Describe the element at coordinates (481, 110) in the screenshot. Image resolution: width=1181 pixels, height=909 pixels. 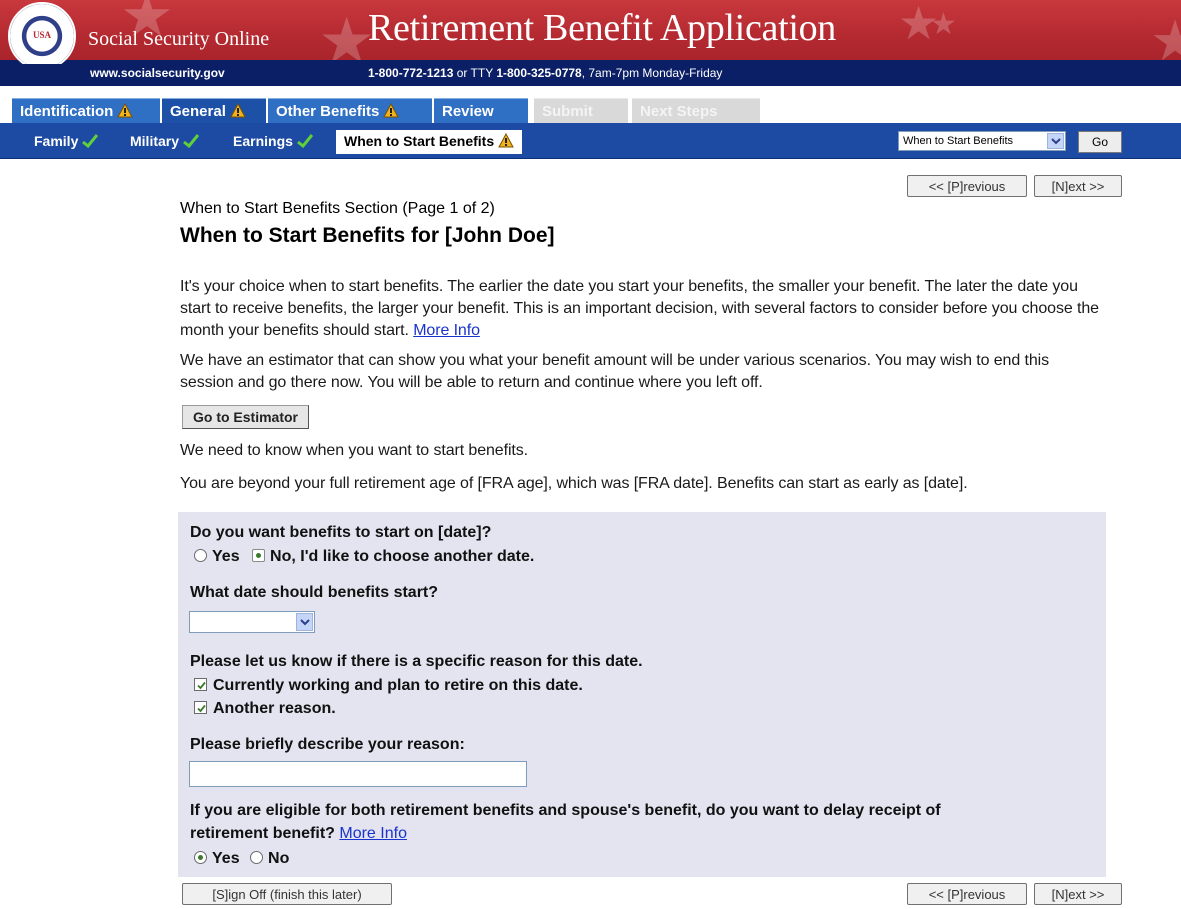
I see `tab-review: Review` at that location.